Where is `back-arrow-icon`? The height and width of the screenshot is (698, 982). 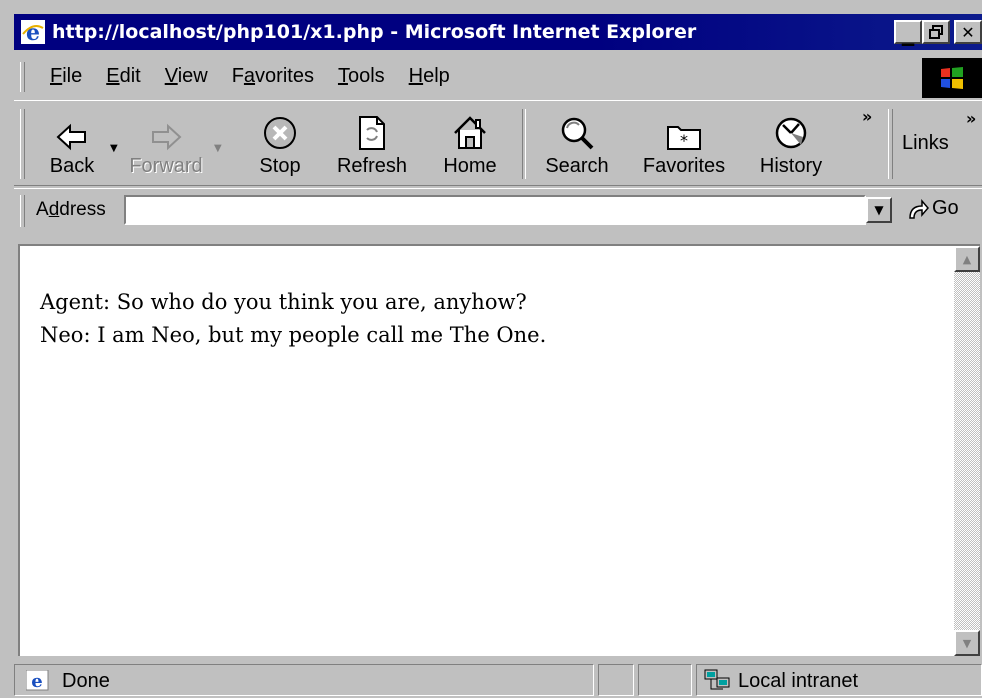 back-arrow-icon is located at coordinates (71, 137).